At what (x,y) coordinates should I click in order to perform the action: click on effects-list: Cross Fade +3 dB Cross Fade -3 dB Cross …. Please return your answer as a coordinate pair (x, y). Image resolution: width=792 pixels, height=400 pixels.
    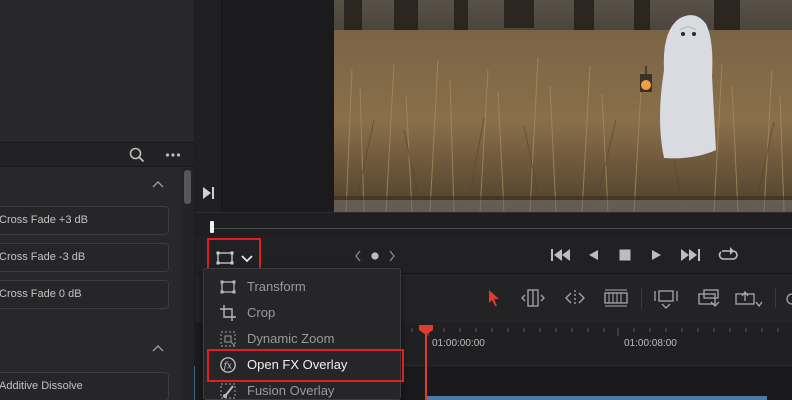
    Looking at the image, I should click on (91, 284).